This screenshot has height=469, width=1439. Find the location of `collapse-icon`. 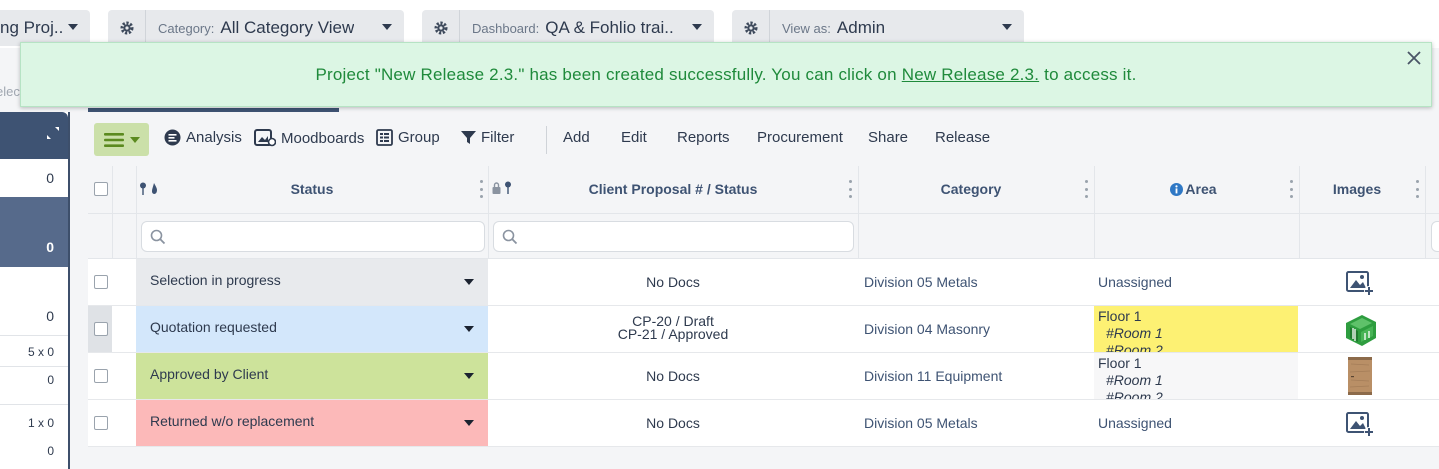

collapse-icon is located at coordinates (53, 134).